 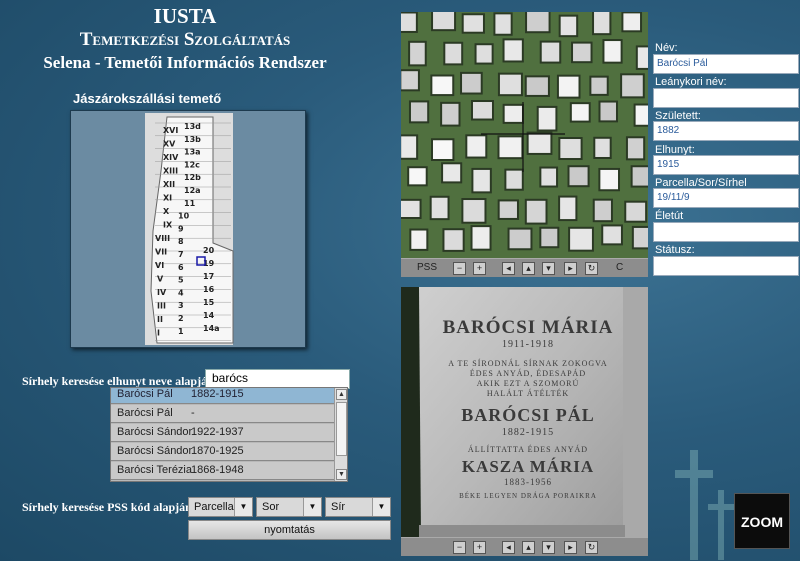 What do you see at coordinates (223, 396) in the screenshot?
I see `list-item: Barócsi Pál 1882-1915` at bounding box center [223, 396].